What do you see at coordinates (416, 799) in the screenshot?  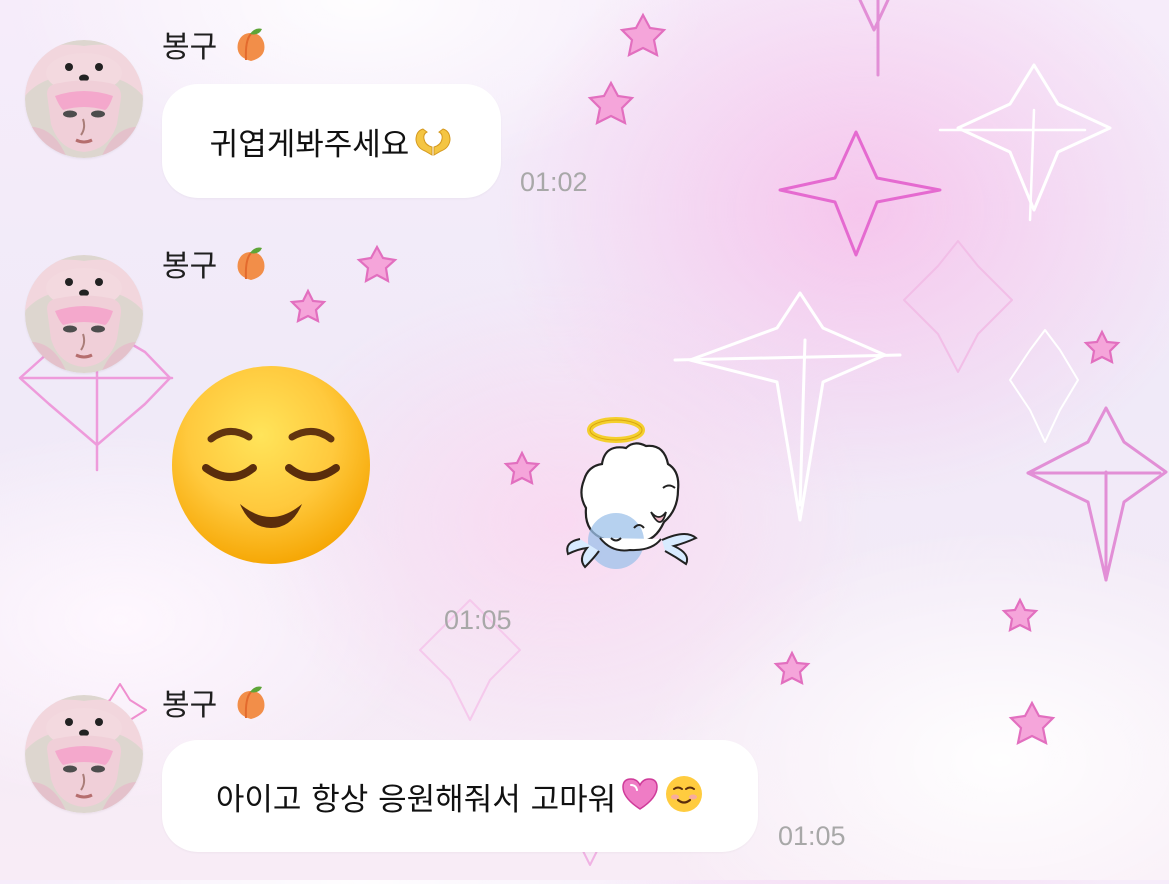 I see `message-text: 아이고 항상 응원해줘서 고마워` at bounding box center [416, 799].